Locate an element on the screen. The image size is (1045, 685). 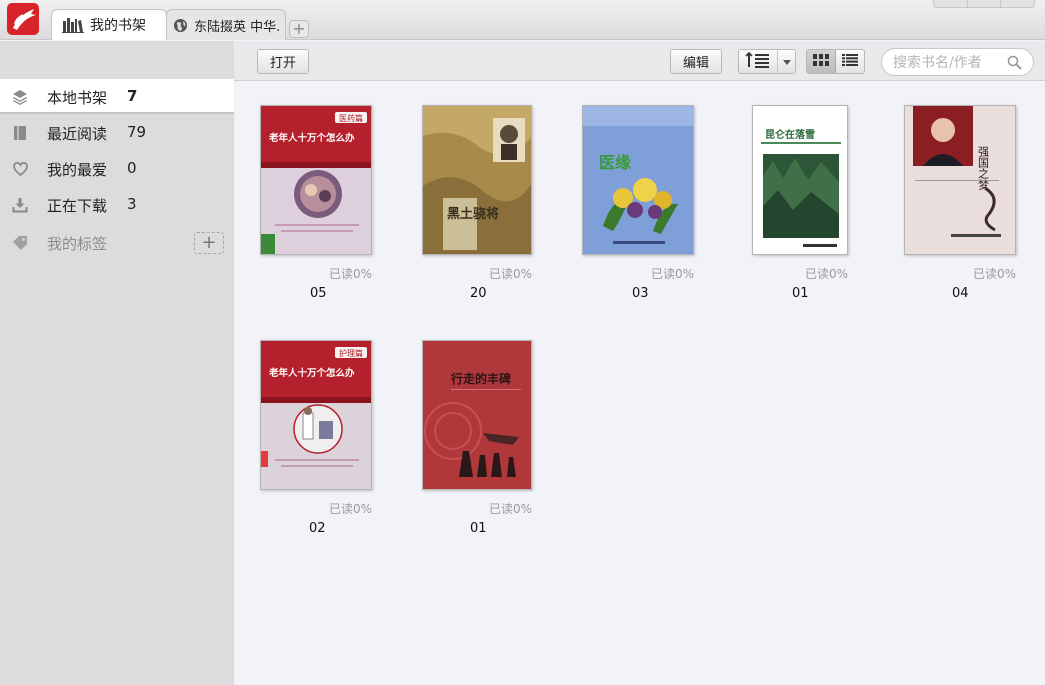
cover-badge: 护理篇 is located at coordinates (351, 353).